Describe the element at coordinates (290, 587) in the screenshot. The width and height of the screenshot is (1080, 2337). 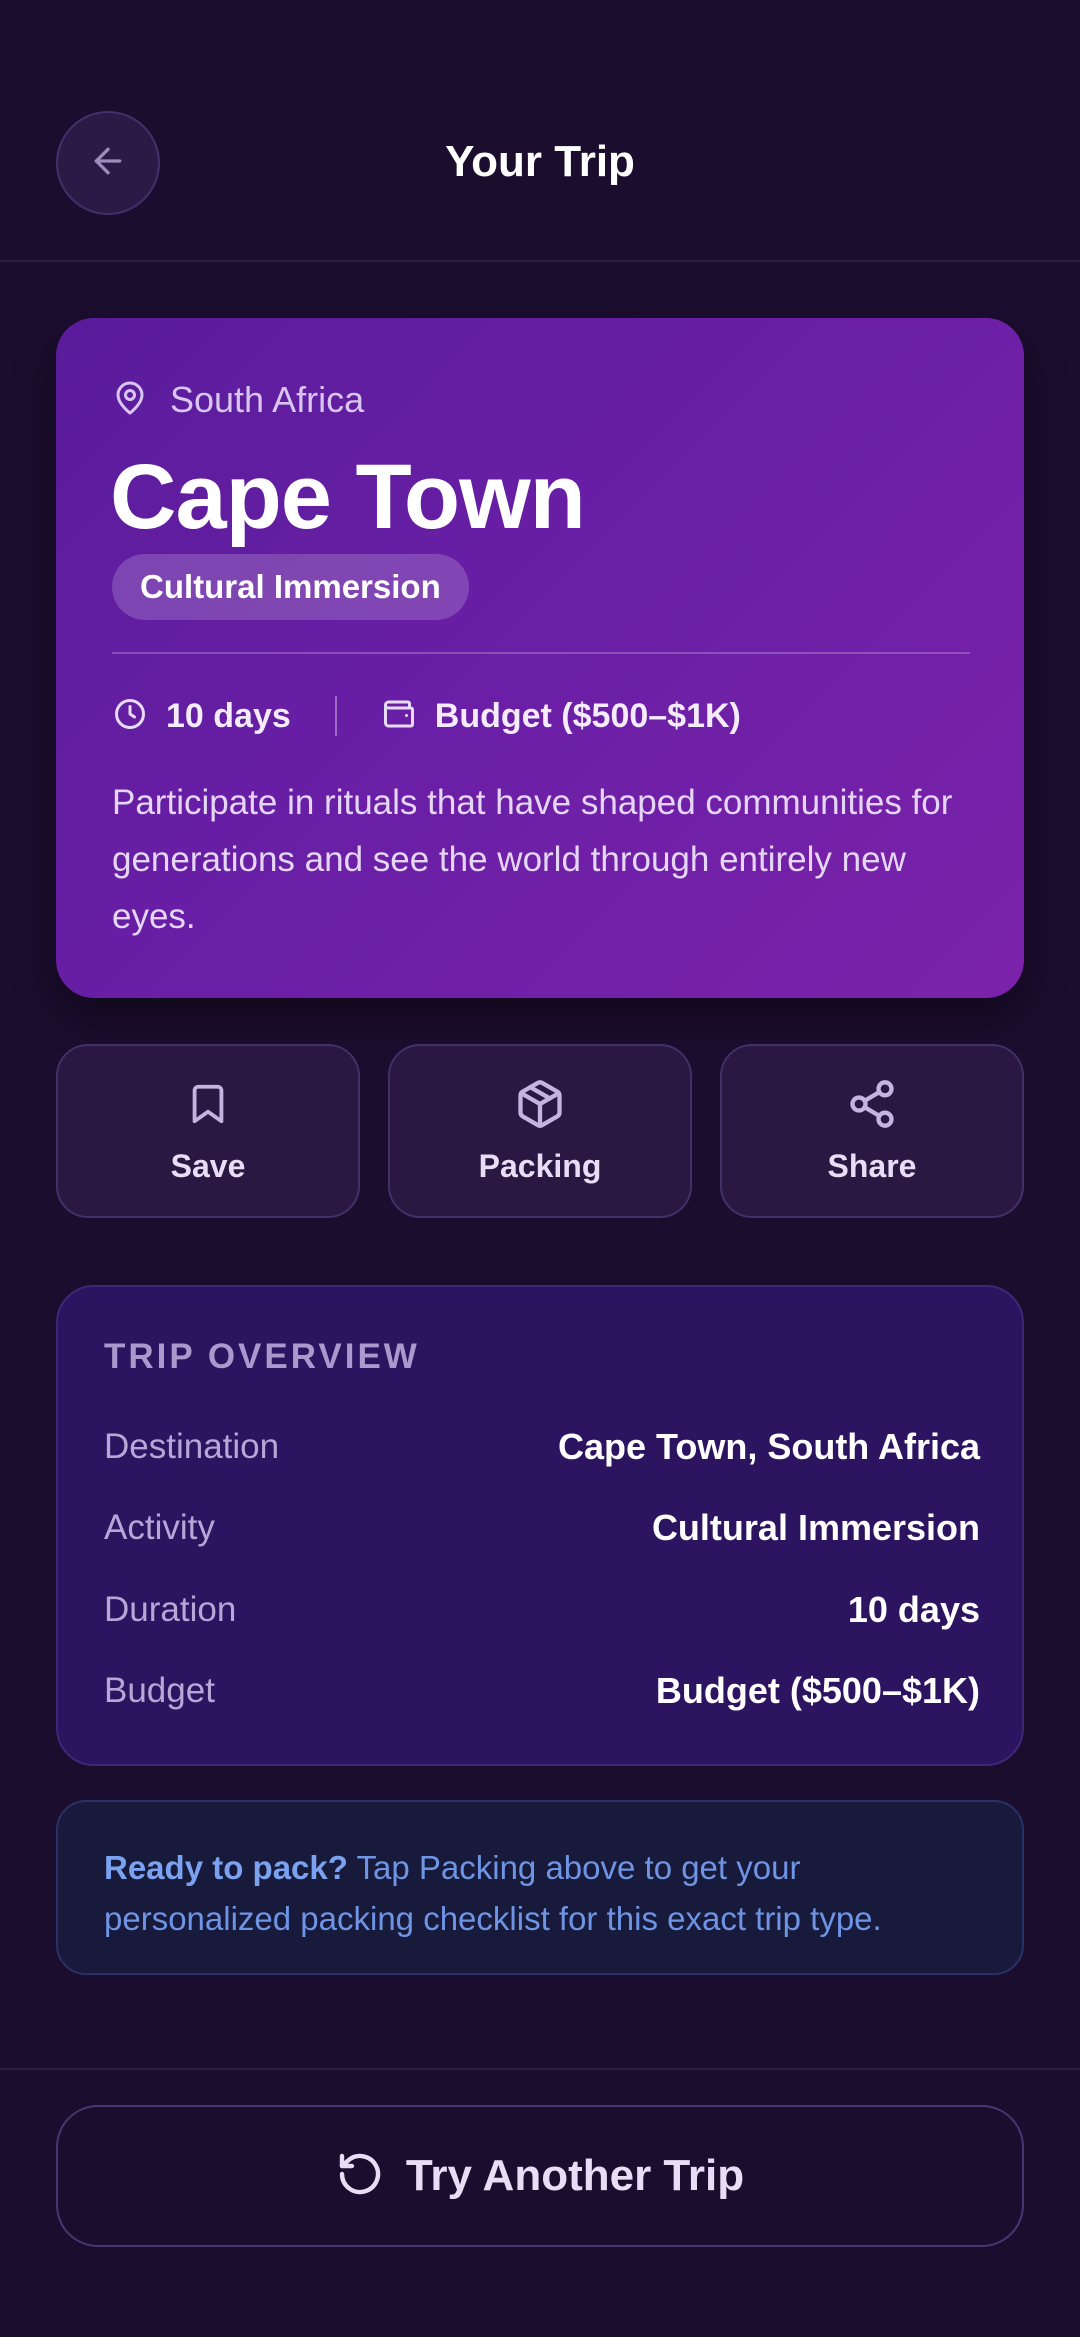
I see `activity-tag: Cultural Immersion` at that location.